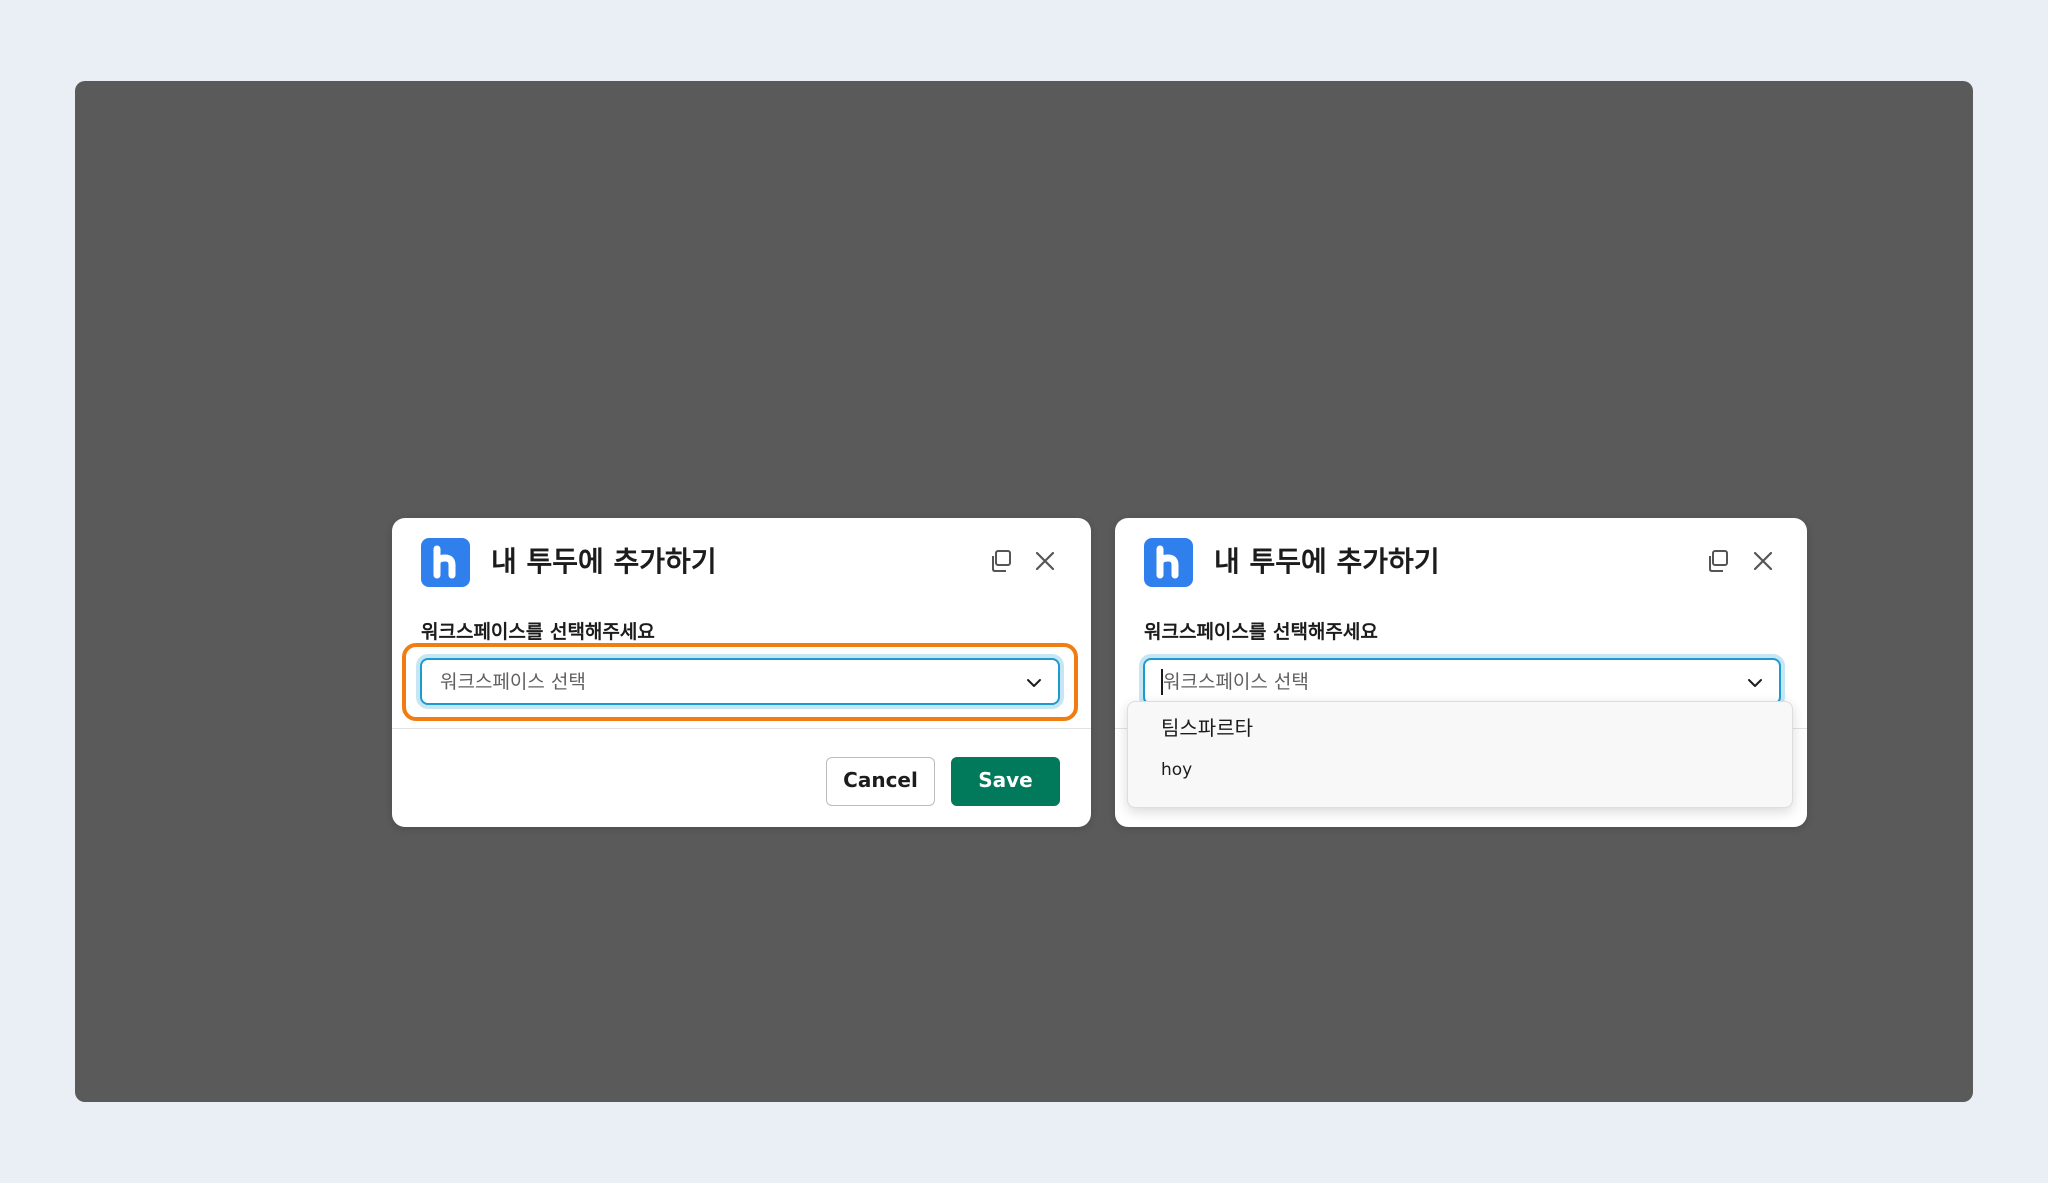  I want to click on footer-divider, so click(741, 728).